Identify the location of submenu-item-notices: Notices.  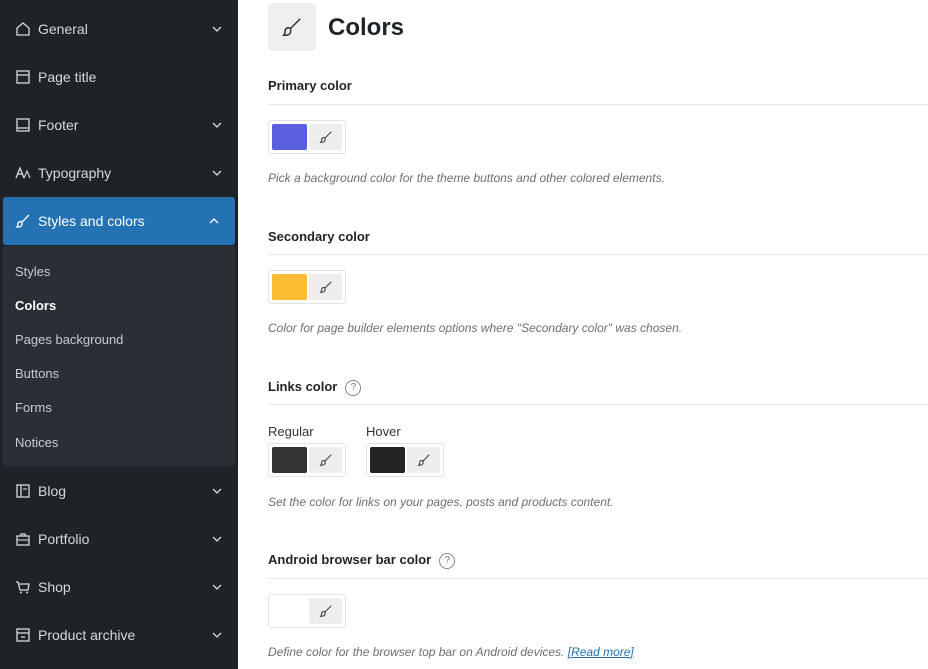
(36, 442).